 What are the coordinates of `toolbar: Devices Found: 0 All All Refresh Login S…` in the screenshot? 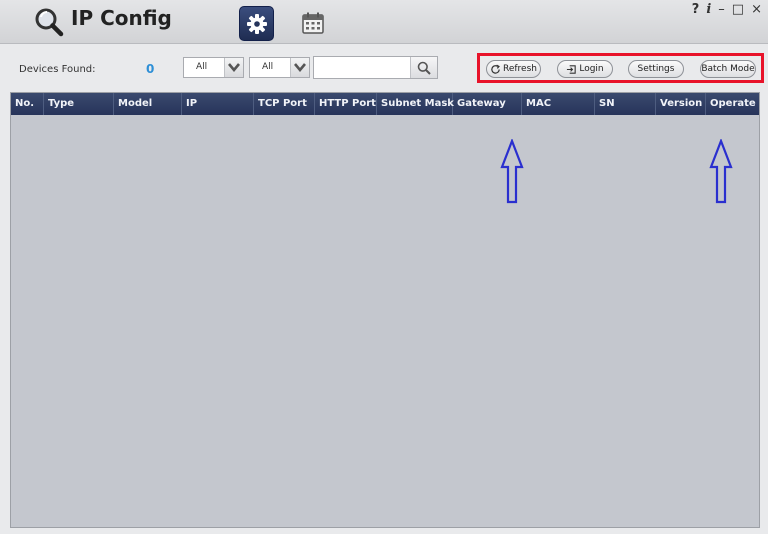 It's located at (384, 68).